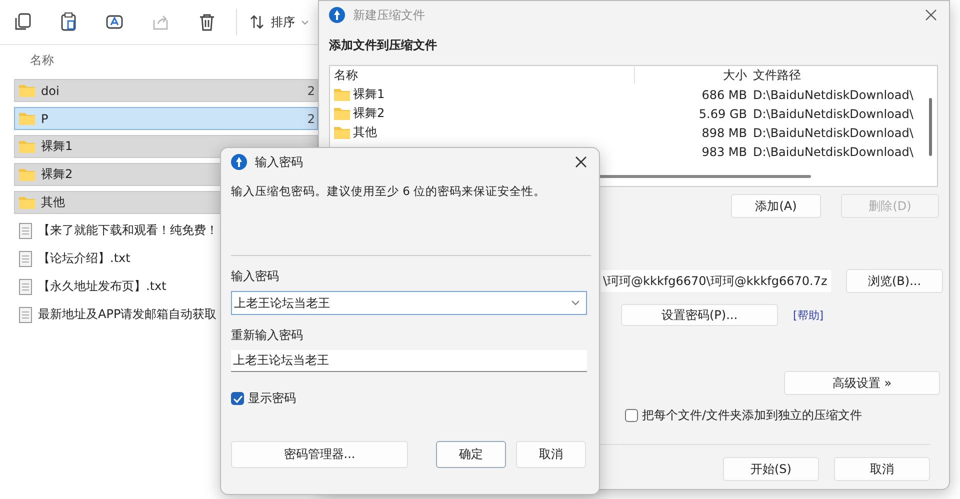 This screenshot has height=499, width=960. I want to click on sort-icon, so click(257, 22).